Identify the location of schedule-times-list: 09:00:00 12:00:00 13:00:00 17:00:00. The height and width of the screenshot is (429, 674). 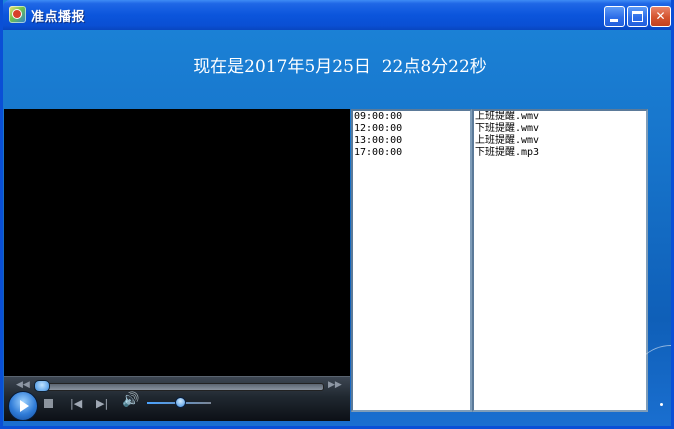
(411, 260).